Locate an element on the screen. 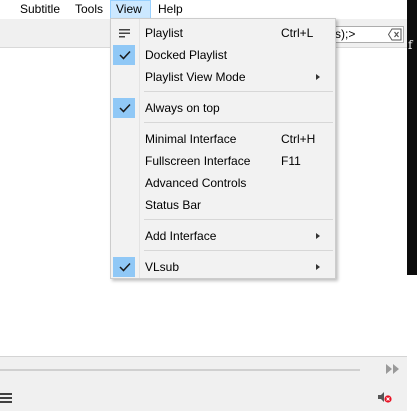 This screenshot has width=417, height=411. menu-item-shortcut: F11 is located at coordinates (291, 161).